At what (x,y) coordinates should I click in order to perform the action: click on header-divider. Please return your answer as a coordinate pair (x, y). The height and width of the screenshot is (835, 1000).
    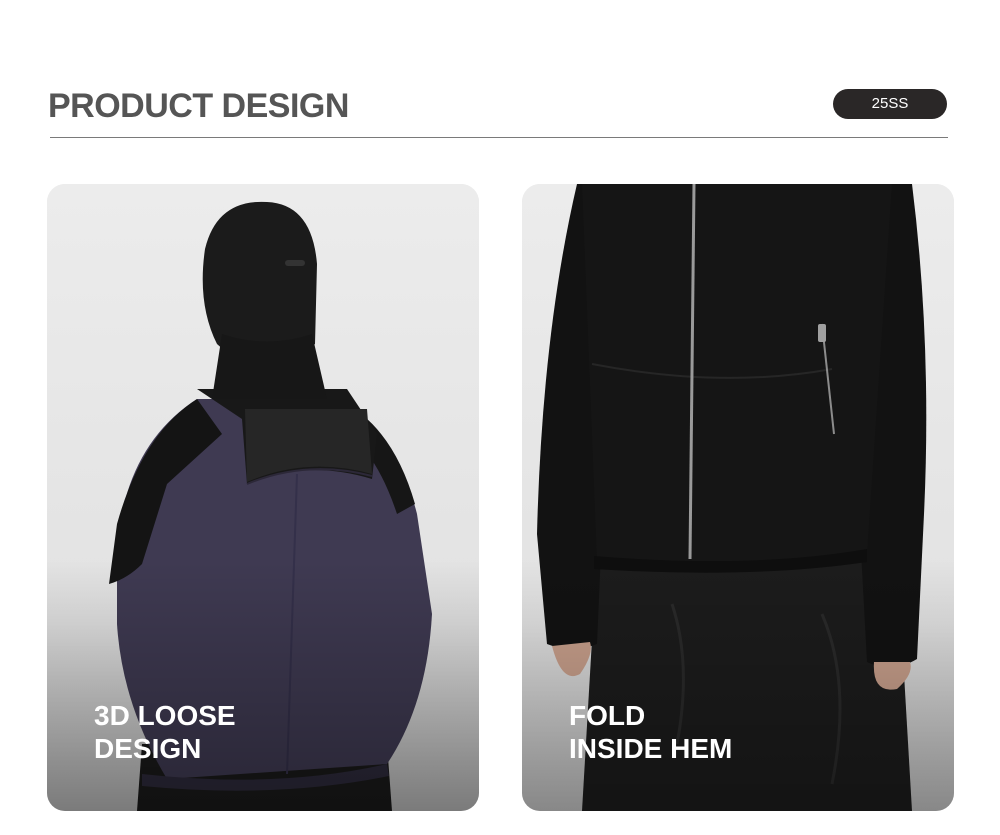
    Looking at the image, I should click on (499, 137).